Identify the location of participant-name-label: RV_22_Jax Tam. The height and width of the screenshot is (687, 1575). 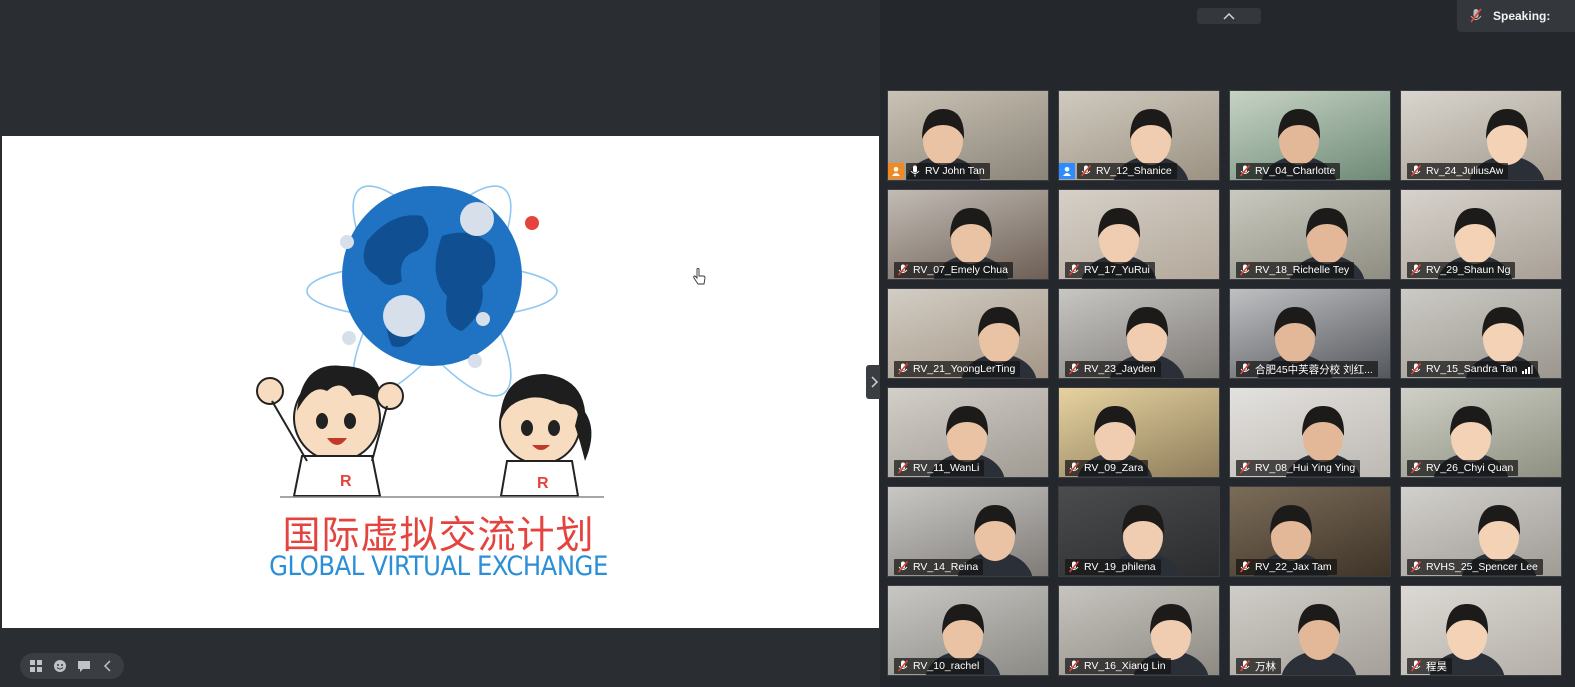
(1286, 567).